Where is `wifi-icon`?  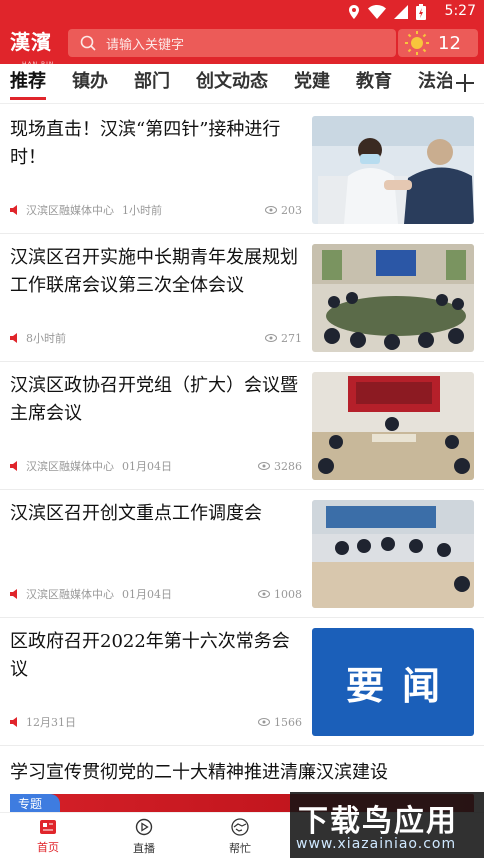
wifi-icon is located at coordinates (377, 12).